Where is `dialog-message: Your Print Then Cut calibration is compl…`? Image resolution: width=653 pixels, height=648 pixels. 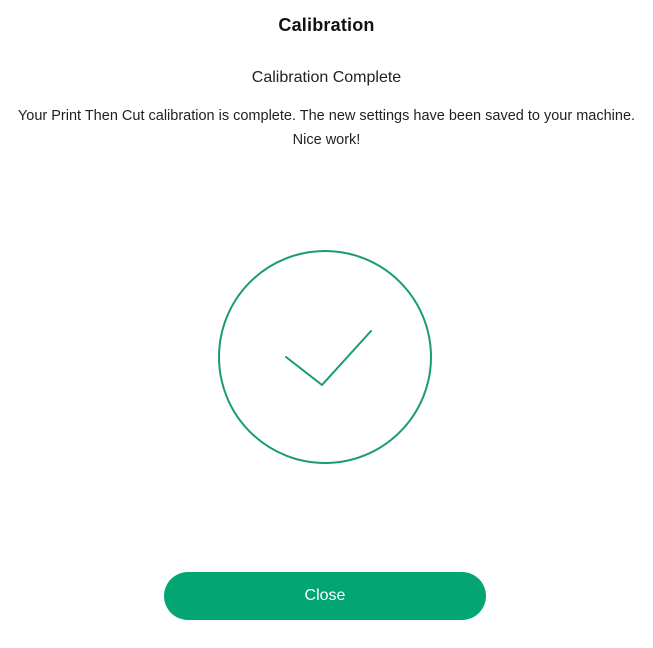 dialog-message: Your Print Then Cut calibration is compl… is located at coordinates (326, 128).